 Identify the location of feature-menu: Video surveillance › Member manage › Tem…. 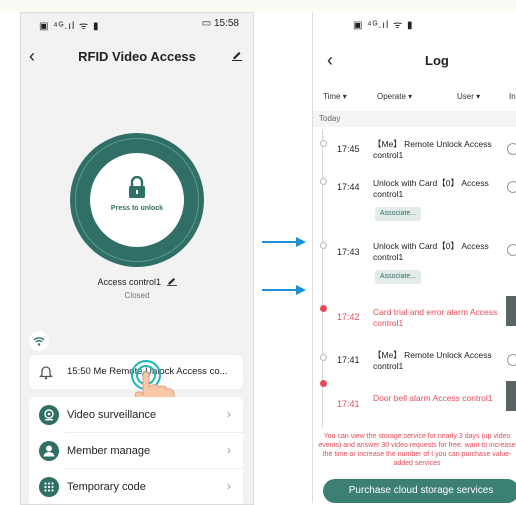
(136, 450).